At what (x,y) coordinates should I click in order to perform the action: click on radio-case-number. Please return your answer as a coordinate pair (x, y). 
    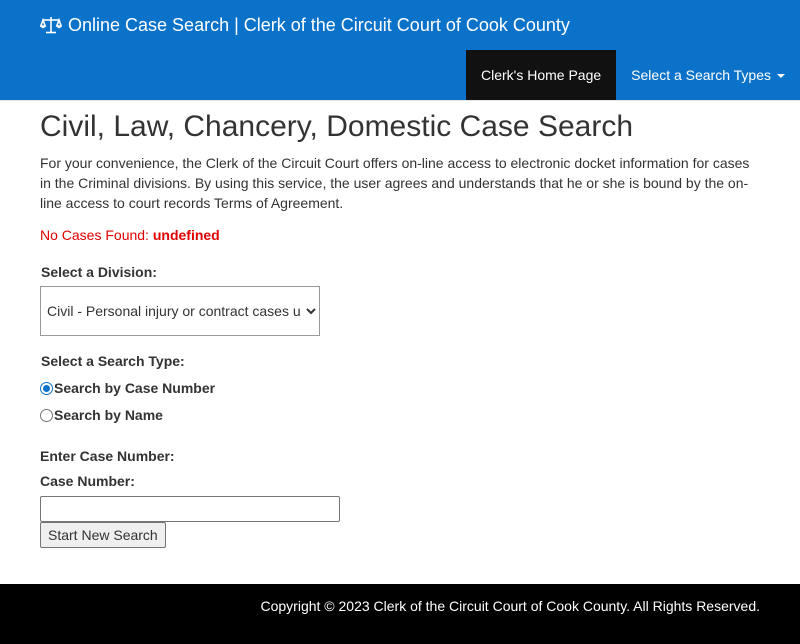
    Looking at the image, I should click on (46, 388).